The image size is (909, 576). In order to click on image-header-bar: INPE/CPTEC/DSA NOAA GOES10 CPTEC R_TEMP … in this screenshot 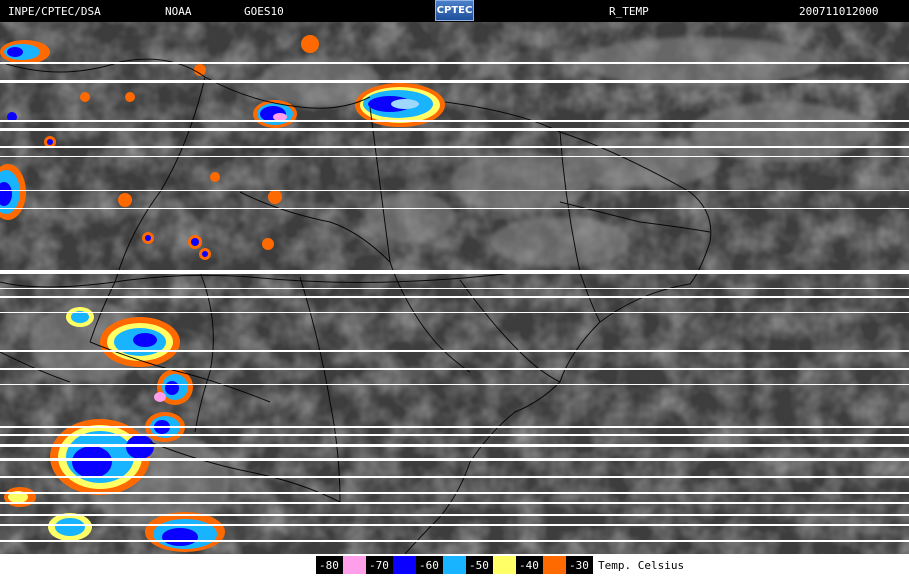, I will do `click(454, 11)`.